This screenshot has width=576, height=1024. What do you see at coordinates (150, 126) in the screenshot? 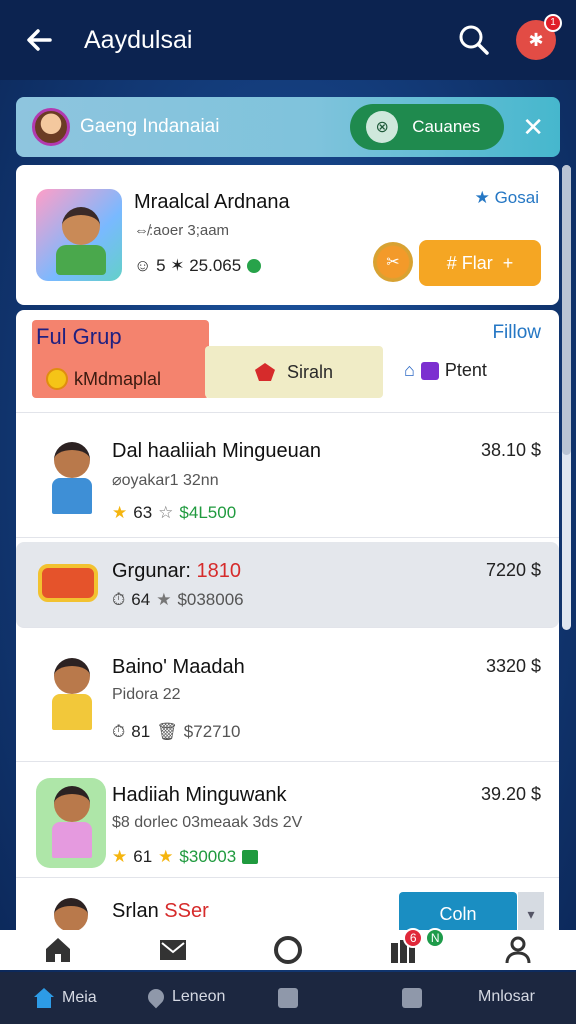
I see `banner-text: Gaeng Indanaiai` at bounding box center [150, 126].